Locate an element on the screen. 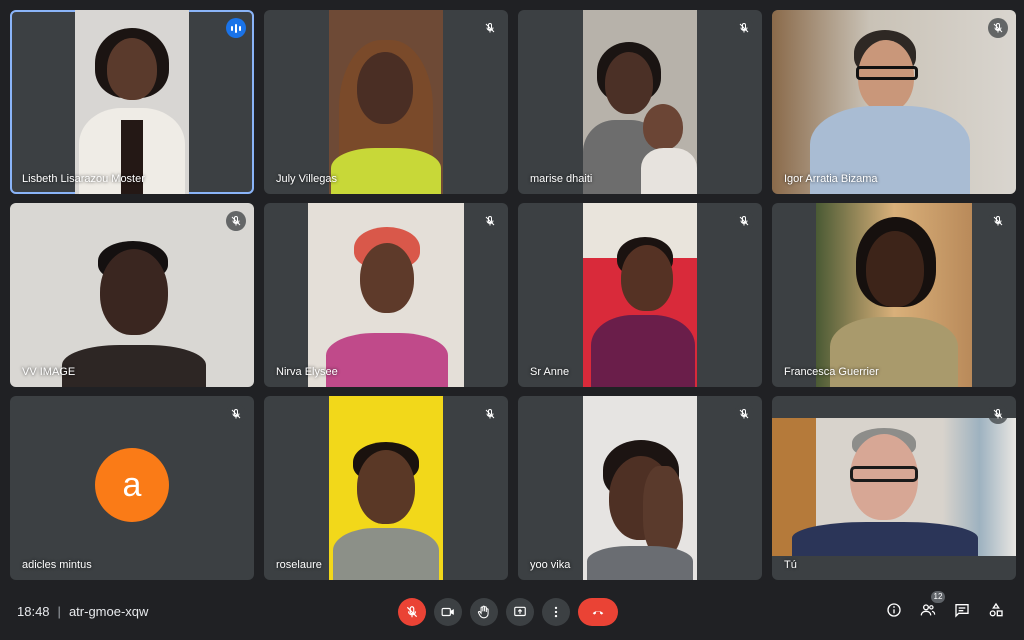 This screenshot has height=640, width=1024. activities-button is located at coordinates (996, 610).